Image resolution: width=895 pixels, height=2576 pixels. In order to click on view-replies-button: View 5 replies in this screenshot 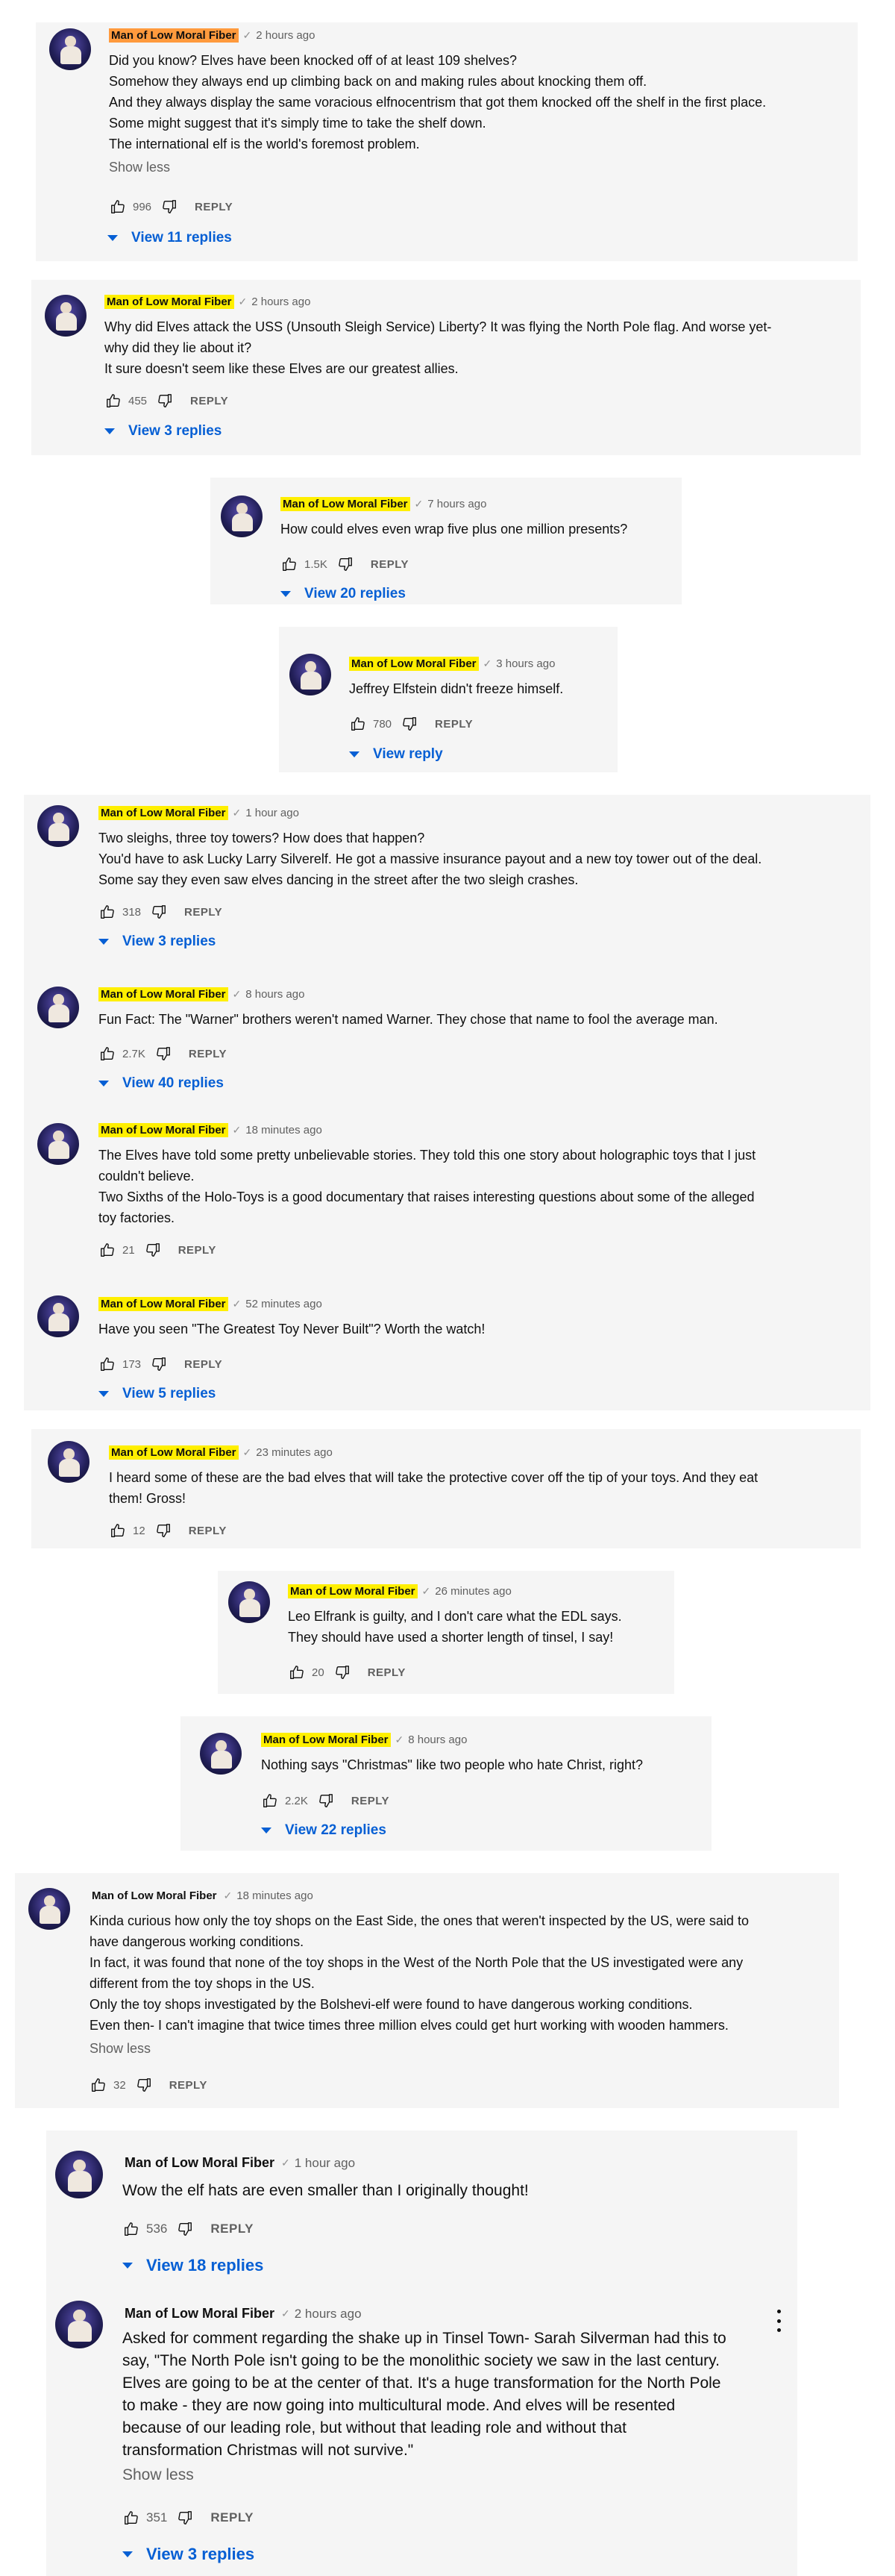, I will do `click(157, 1394)`.